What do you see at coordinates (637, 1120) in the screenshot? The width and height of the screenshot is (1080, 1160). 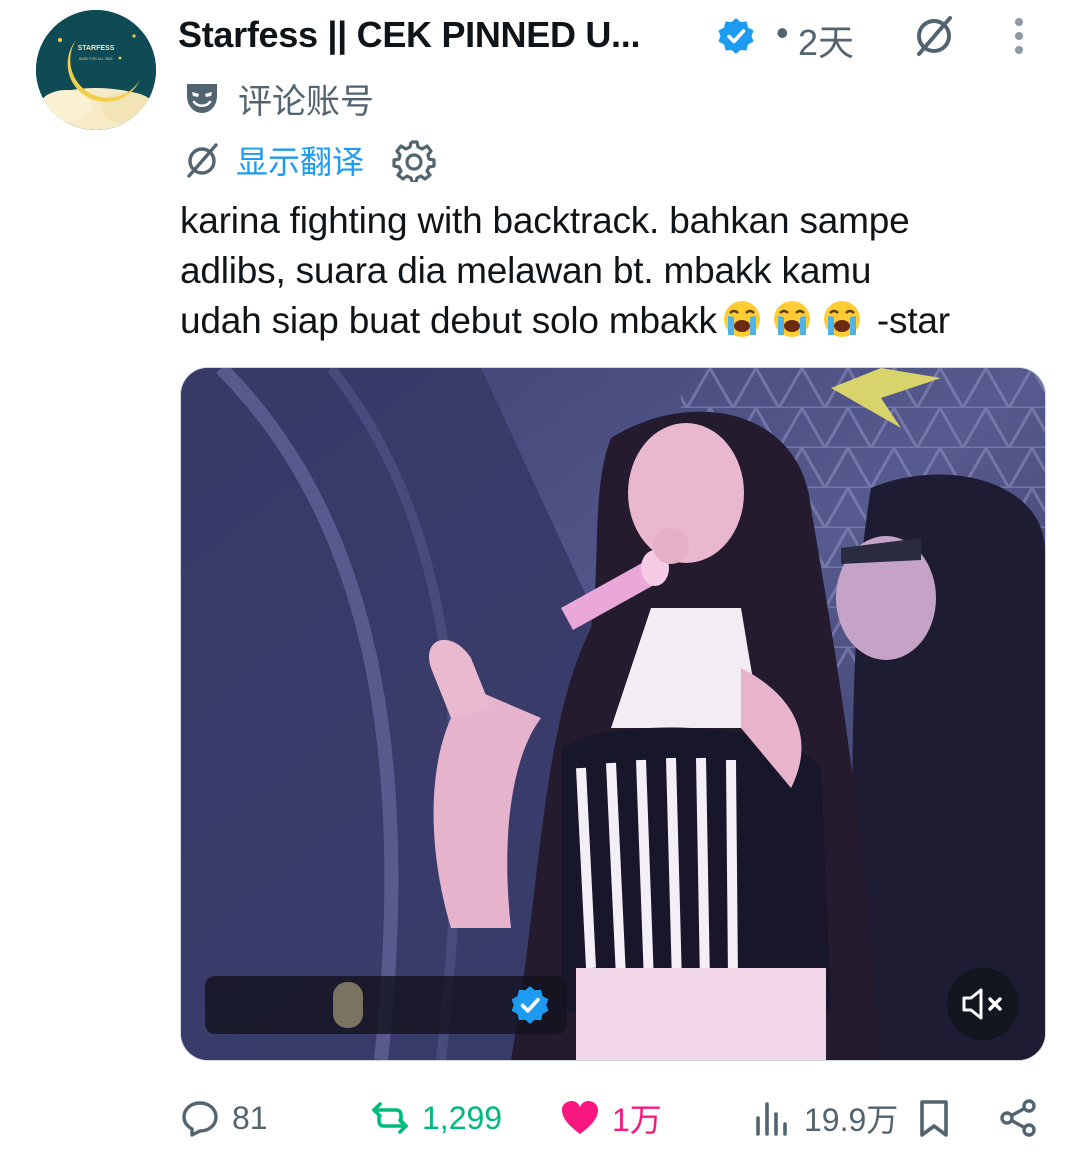 I see `like-count: 1万` at bounding box center [637, 1120].